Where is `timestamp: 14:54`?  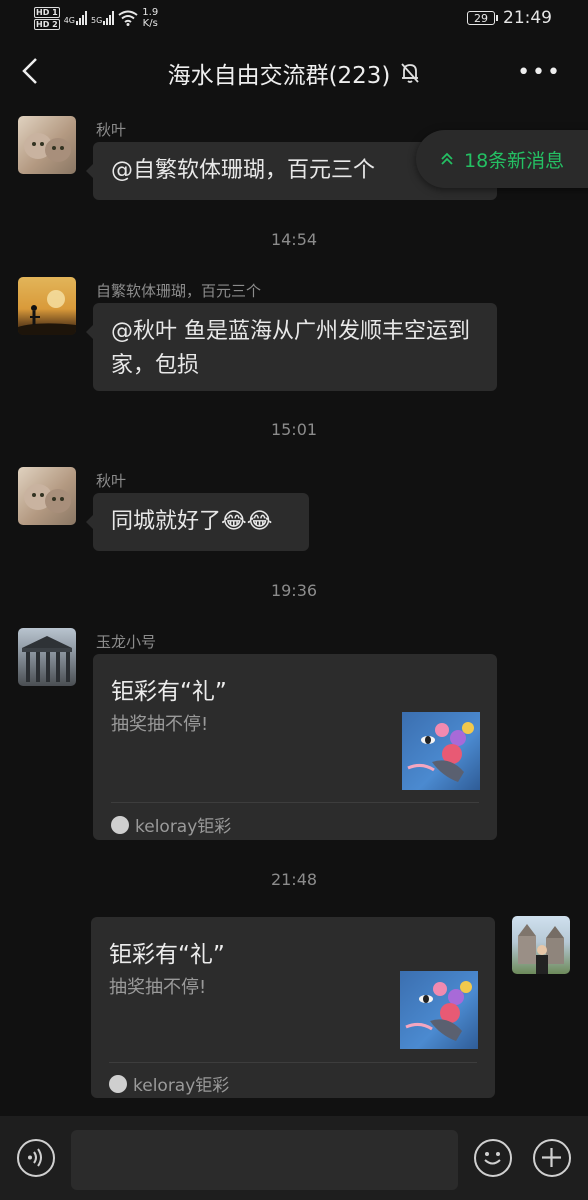 timestamp: 14:54 is located at coordinates (294, 239).